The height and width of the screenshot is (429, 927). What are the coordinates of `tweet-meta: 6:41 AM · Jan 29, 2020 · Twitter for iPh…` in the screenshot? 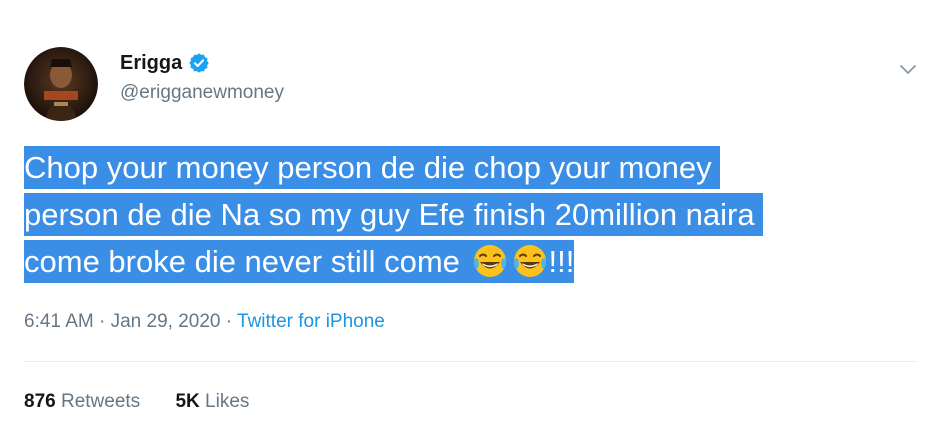 It's located at (204, 322).